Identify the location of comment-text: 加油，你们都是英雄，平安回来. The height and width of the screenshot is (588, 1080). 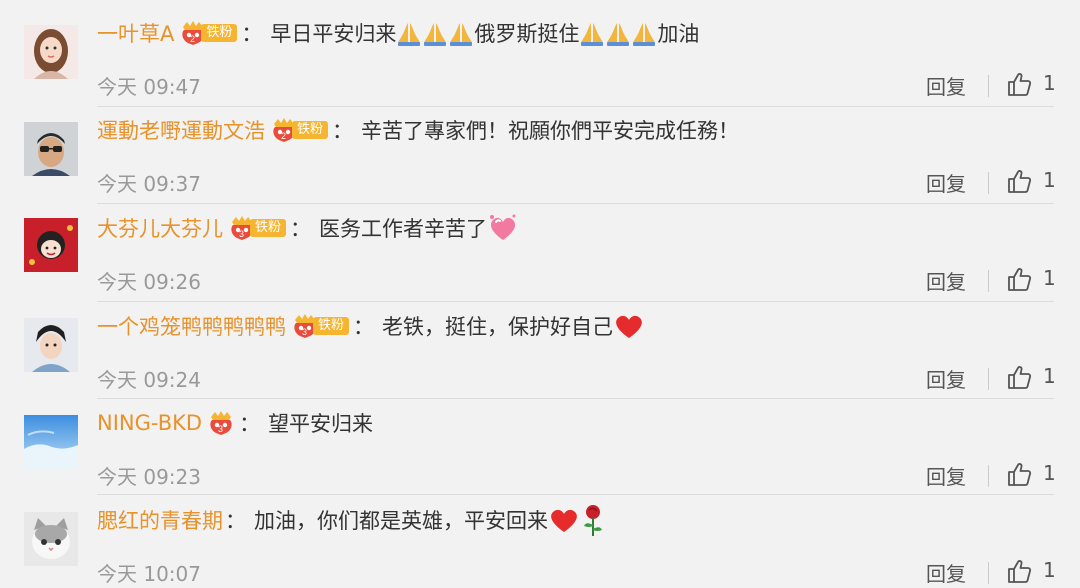
(430, 520).